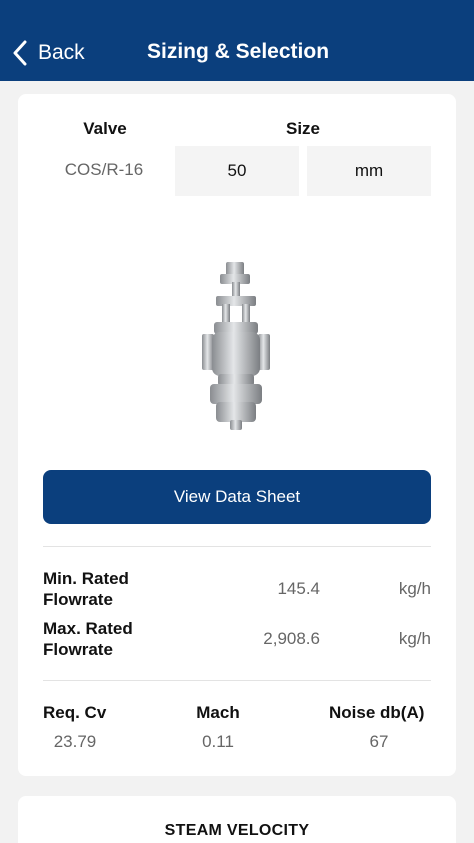 This screenshot has width=474, height=843. I want to click on view-data-sheet-button: View Data Sheet, so click(237, 497).